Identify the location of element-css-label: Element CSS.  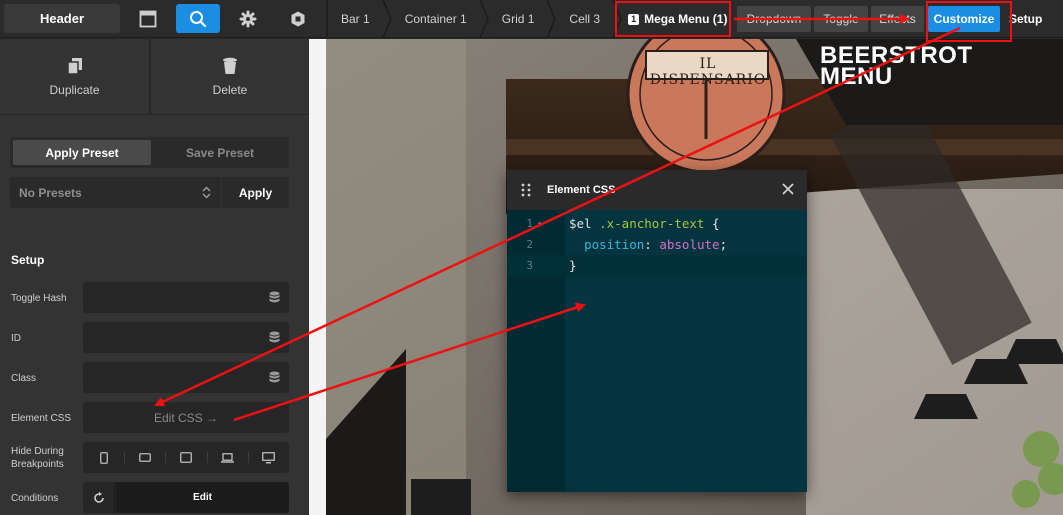
(41, 418).